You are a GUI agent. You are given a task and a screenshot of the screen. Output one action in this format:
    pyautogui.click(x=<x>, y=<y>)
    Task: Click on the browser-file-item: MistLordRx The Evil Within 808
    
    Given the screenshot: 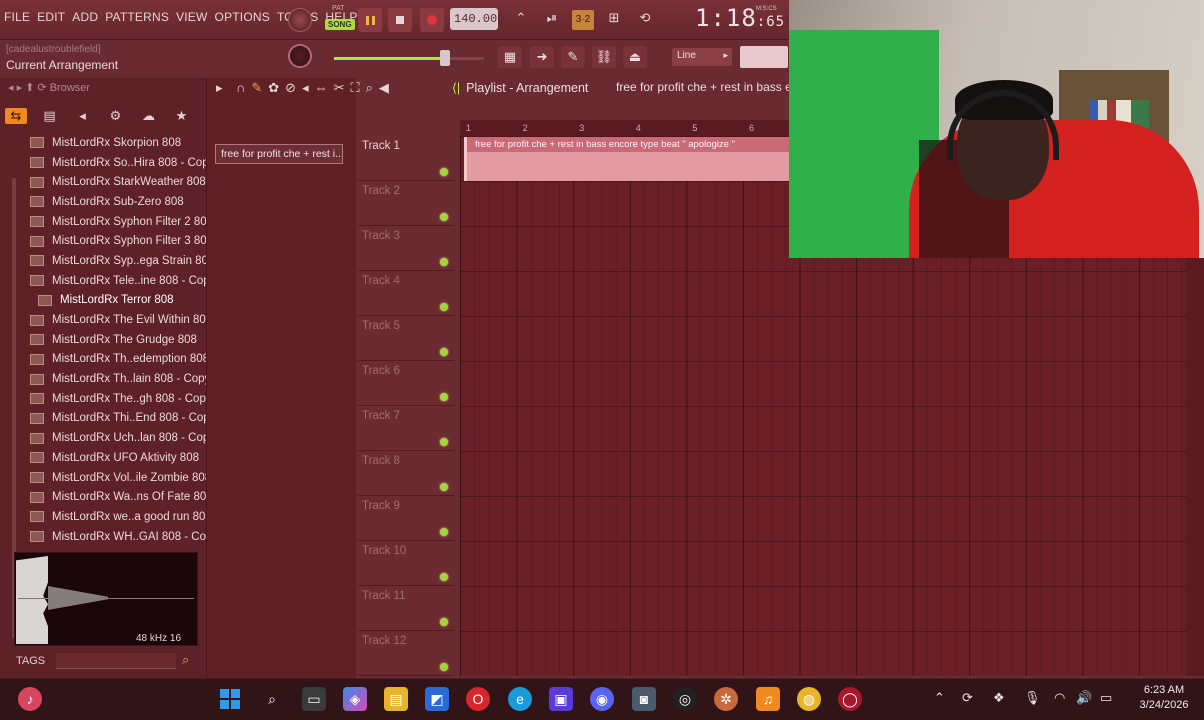 What is the action you would take?
    pyautogui.click(x=119, y=320)
    